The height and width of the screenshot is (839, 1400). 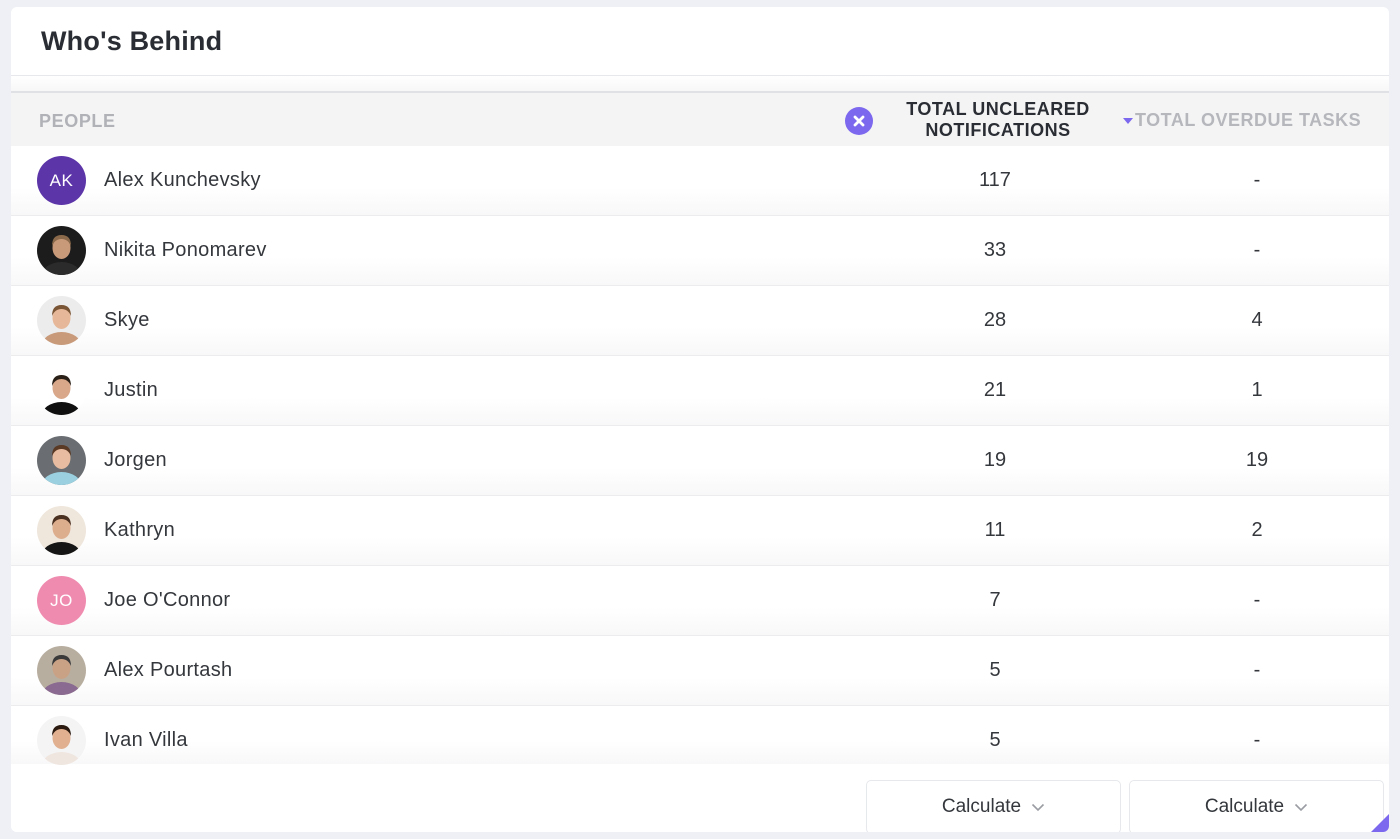 I want to click on avatar-initials: JO, so click(x=61, y=600).